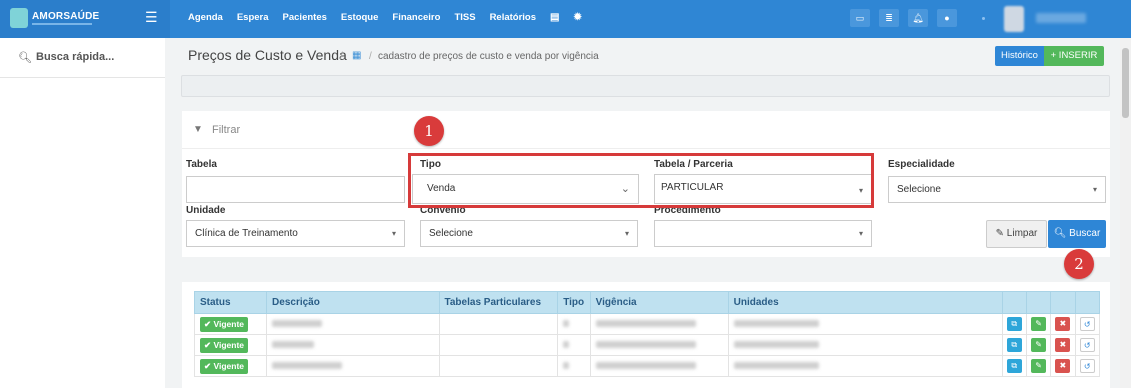 The image size is (1131, 388). What do you see at coordinates (19, 18) in the screenshot?
I see `brand-logo-icon` at bounding box center [19, 18].